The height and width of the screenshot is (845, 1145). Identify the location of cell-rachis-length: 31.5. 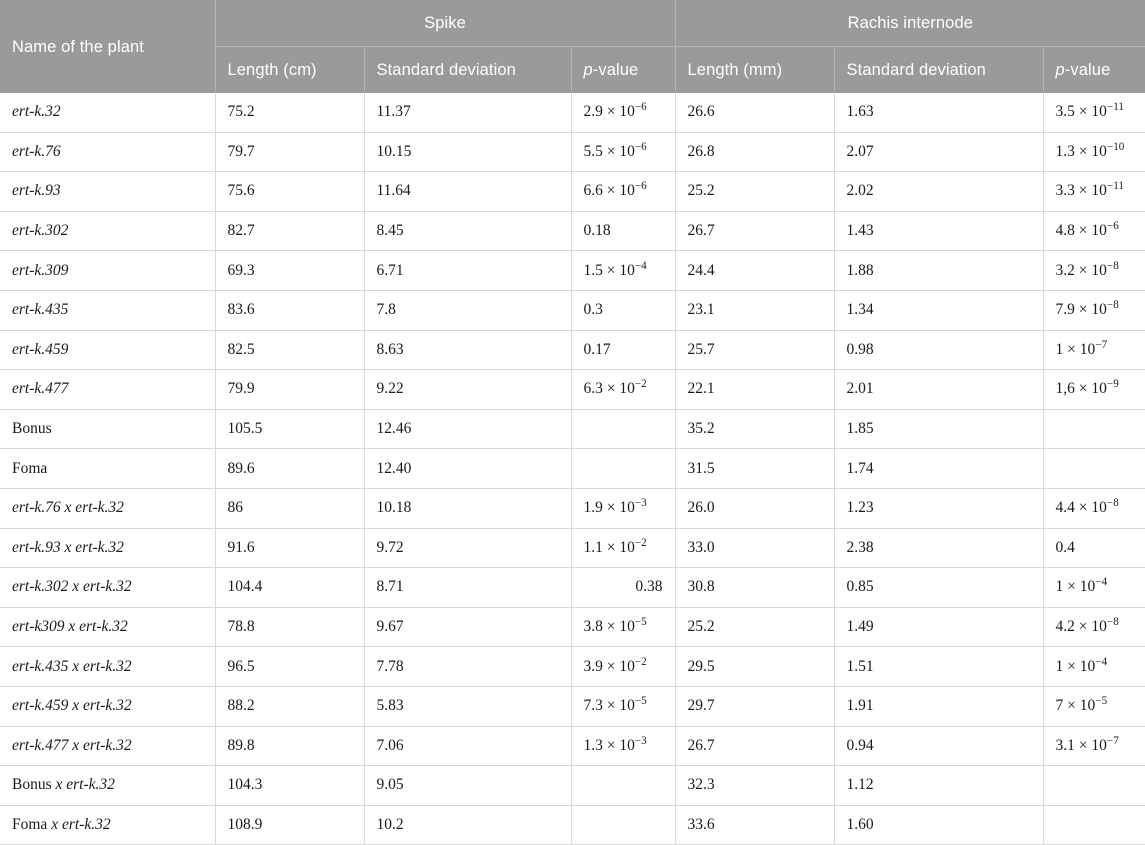
(755, 468).